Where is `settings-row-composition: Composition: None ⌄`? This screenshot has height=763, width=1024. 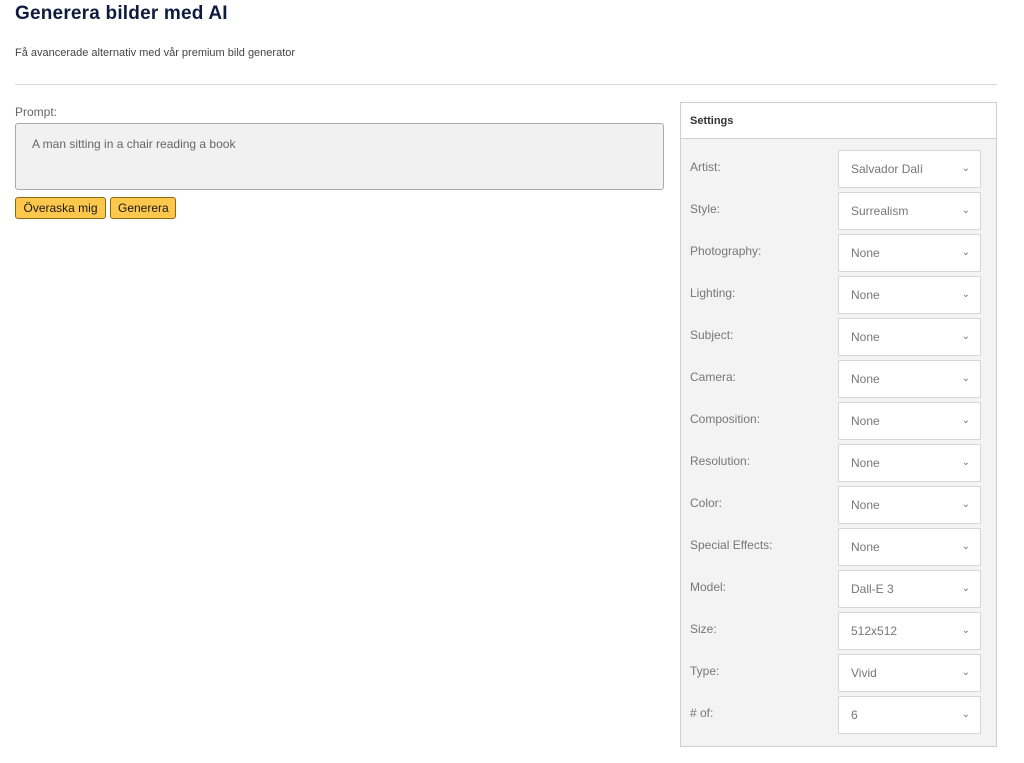
settings-row-composition: Composition: None ⌄ is located at coordinates (838, 419).